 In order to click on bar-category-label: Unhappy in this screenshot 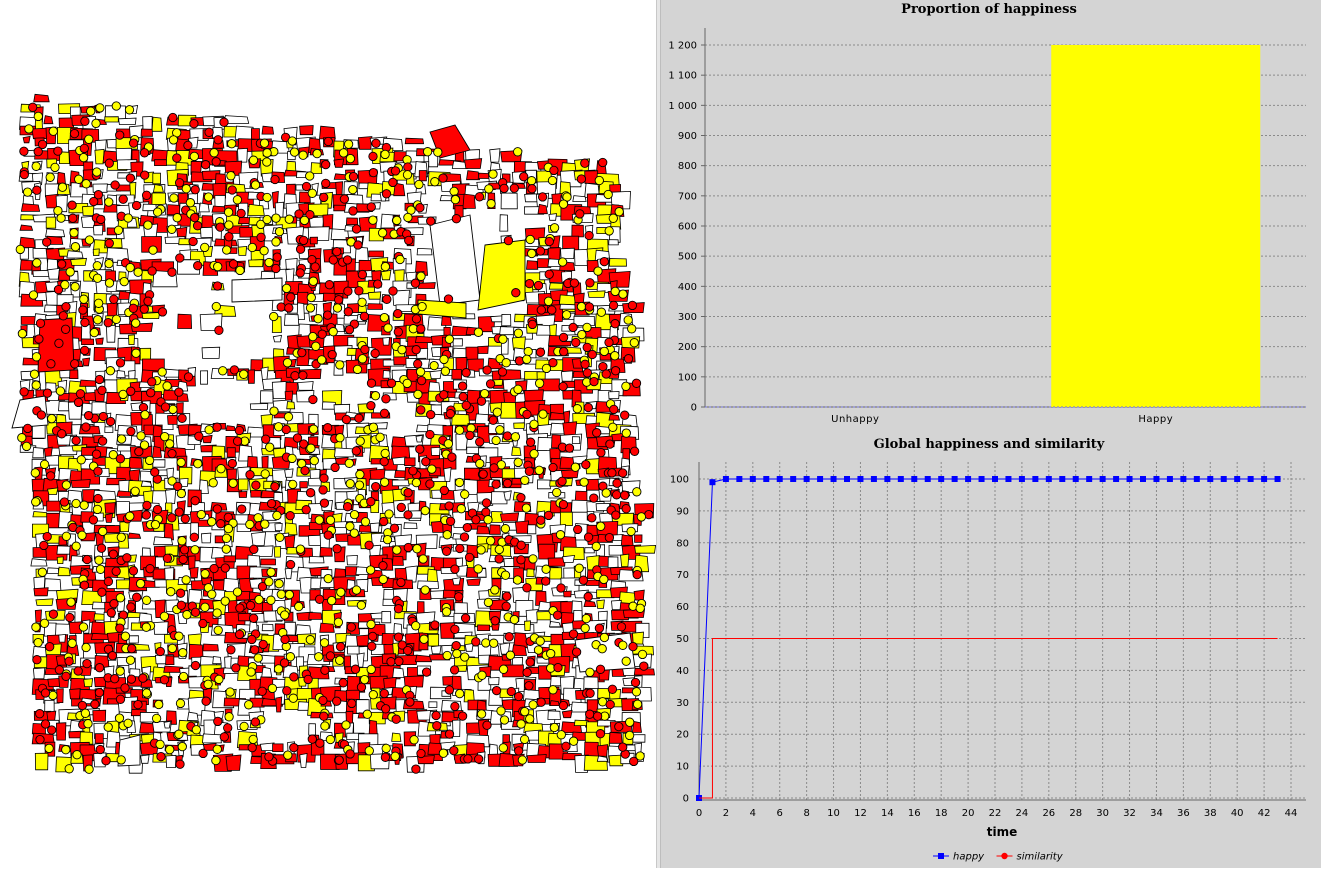, I will do `click(855, 419)`.